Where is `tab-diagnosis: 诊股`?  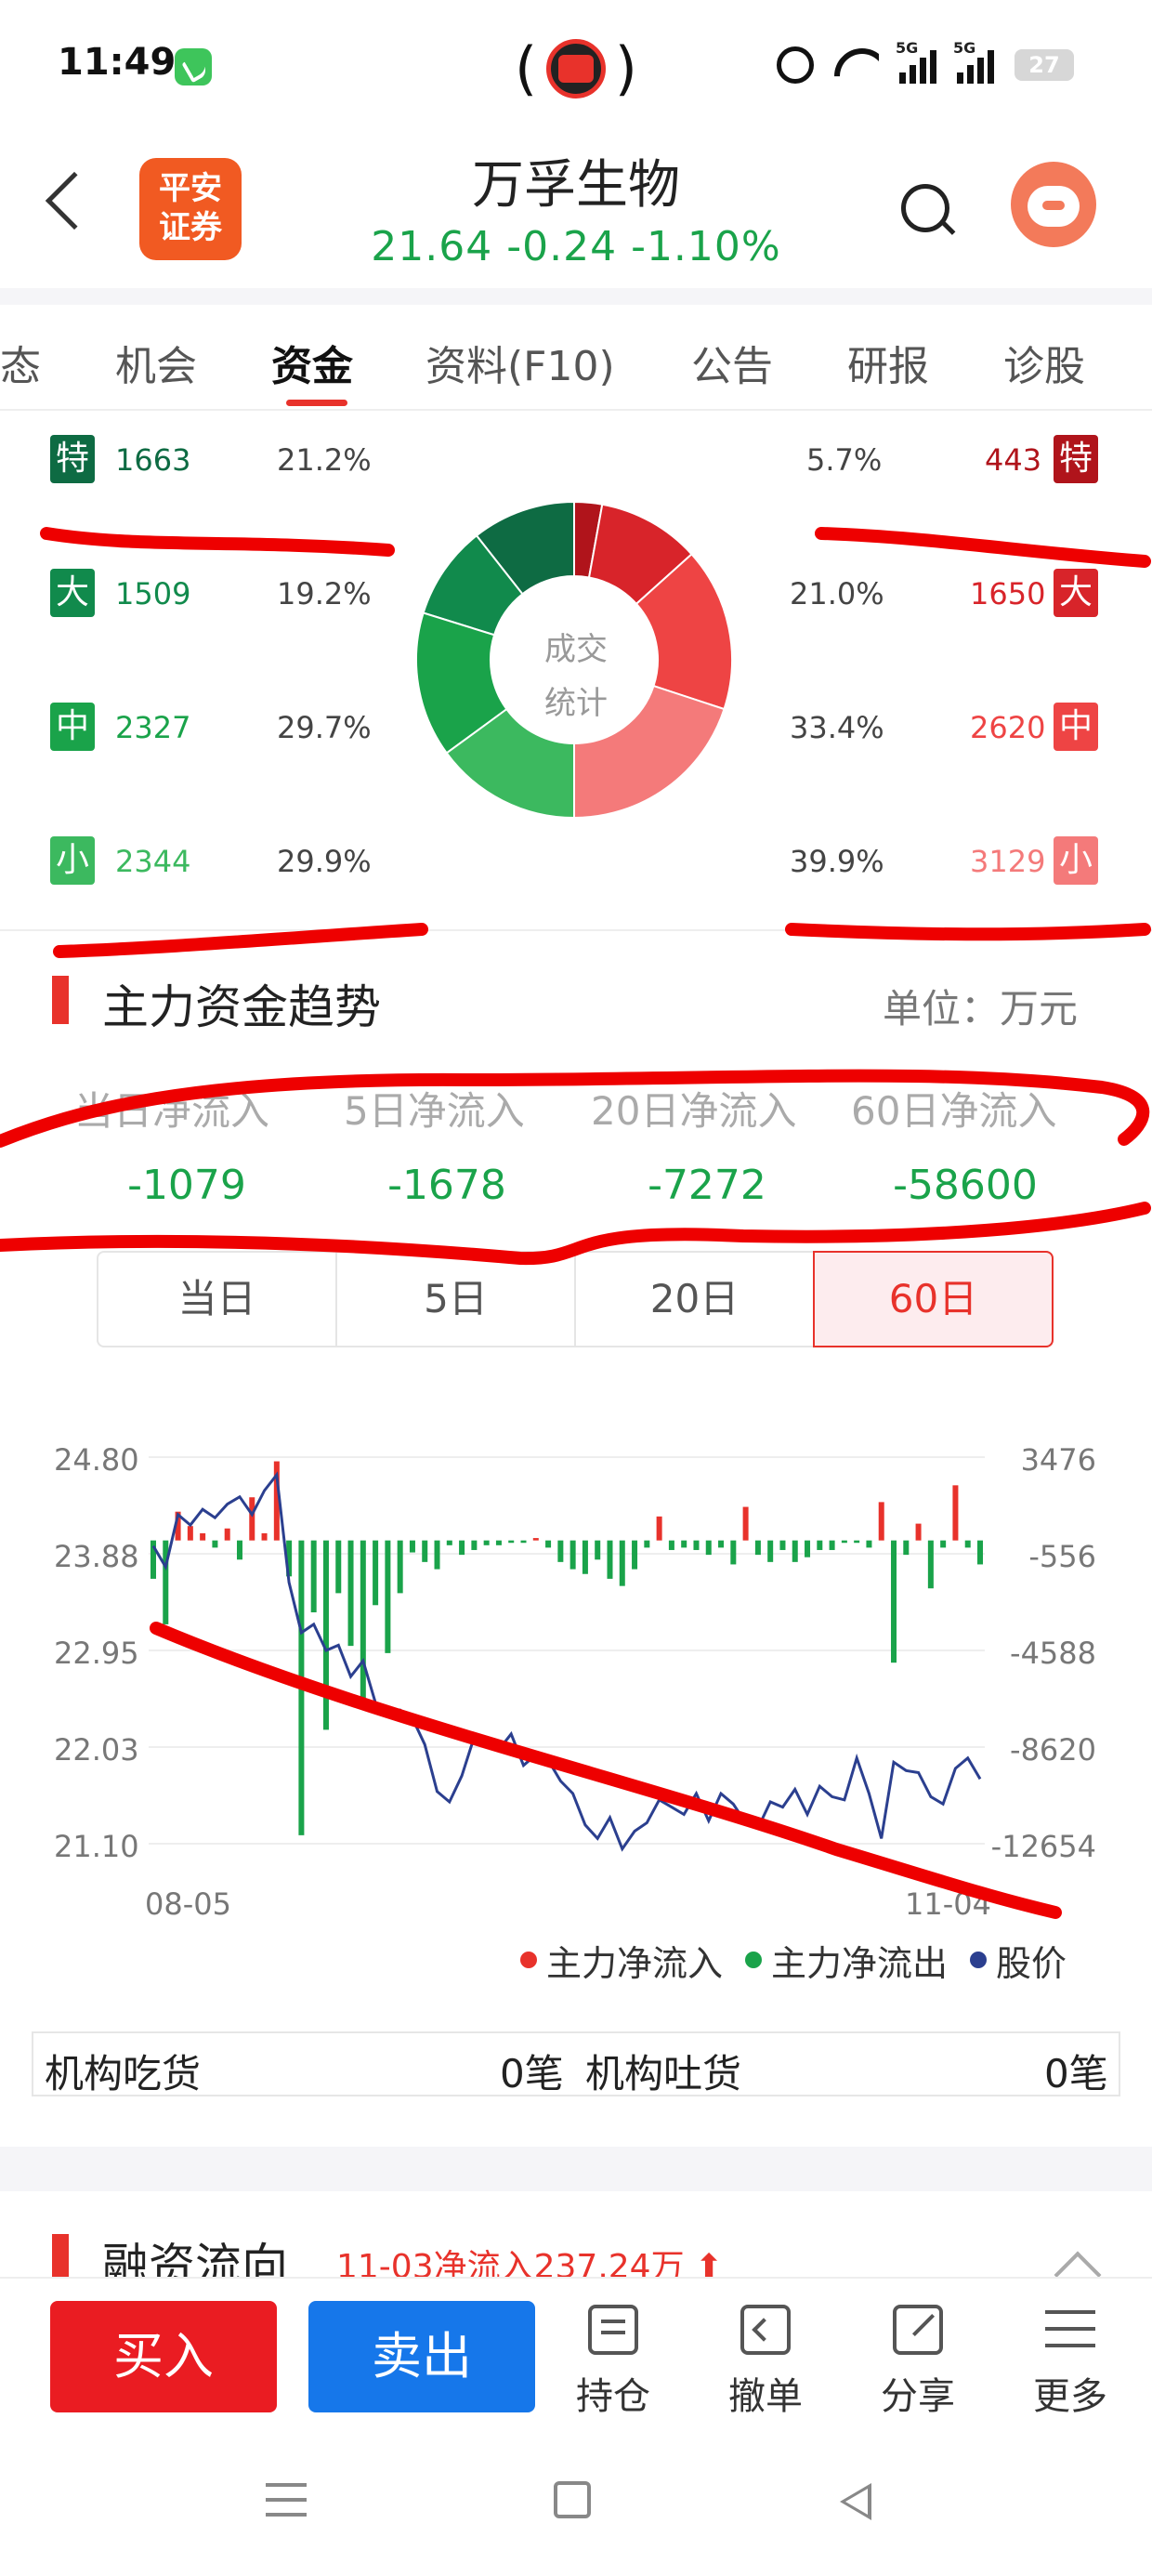
tab-diagnosis: 诊股 is located at coordinates (1044, 362).